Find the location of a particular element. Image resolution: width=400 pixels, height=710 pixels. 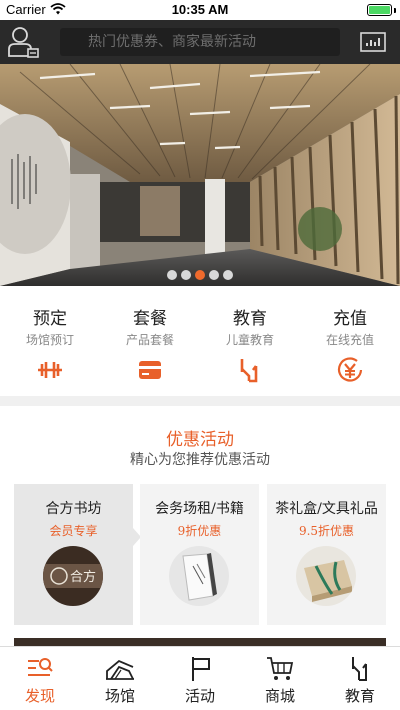

tab-label: 活动 is located at coordinates (199, 696).